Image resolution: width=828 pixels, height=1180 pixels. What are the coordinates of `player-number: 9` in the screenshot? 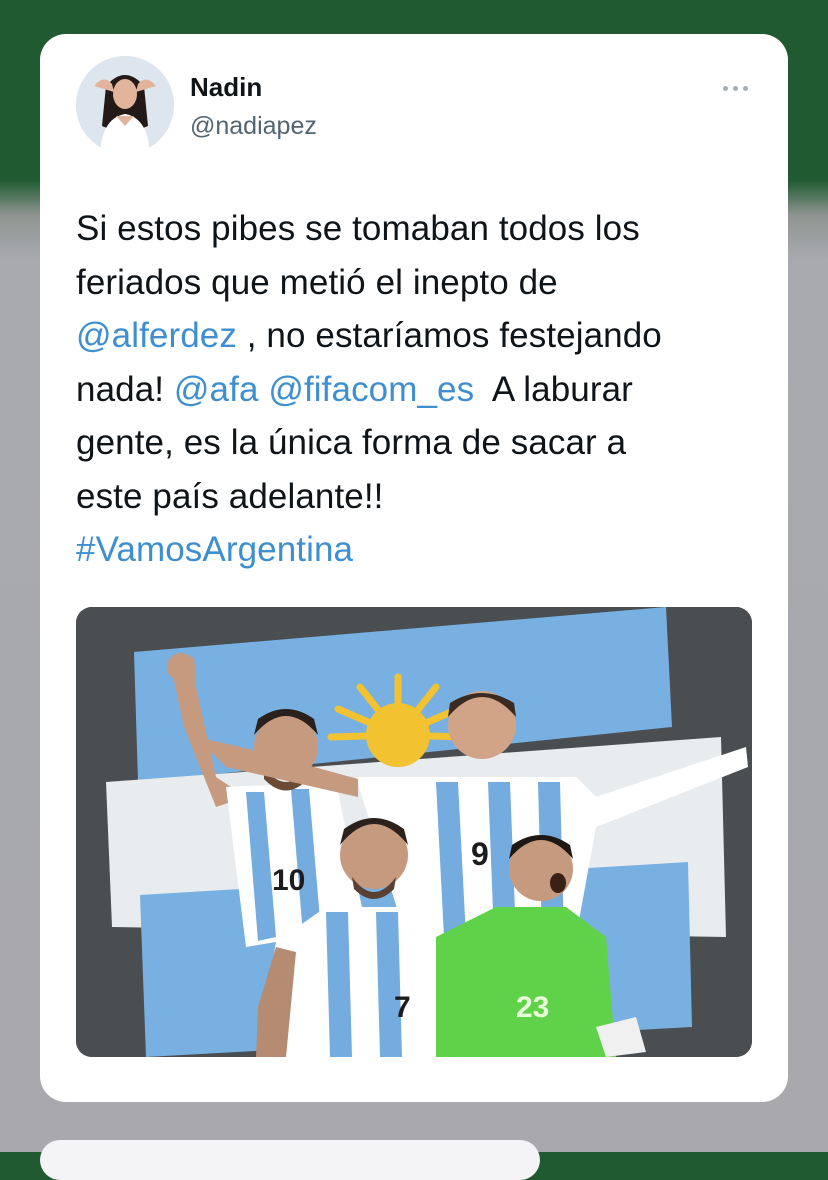 It's located at (480, 854).